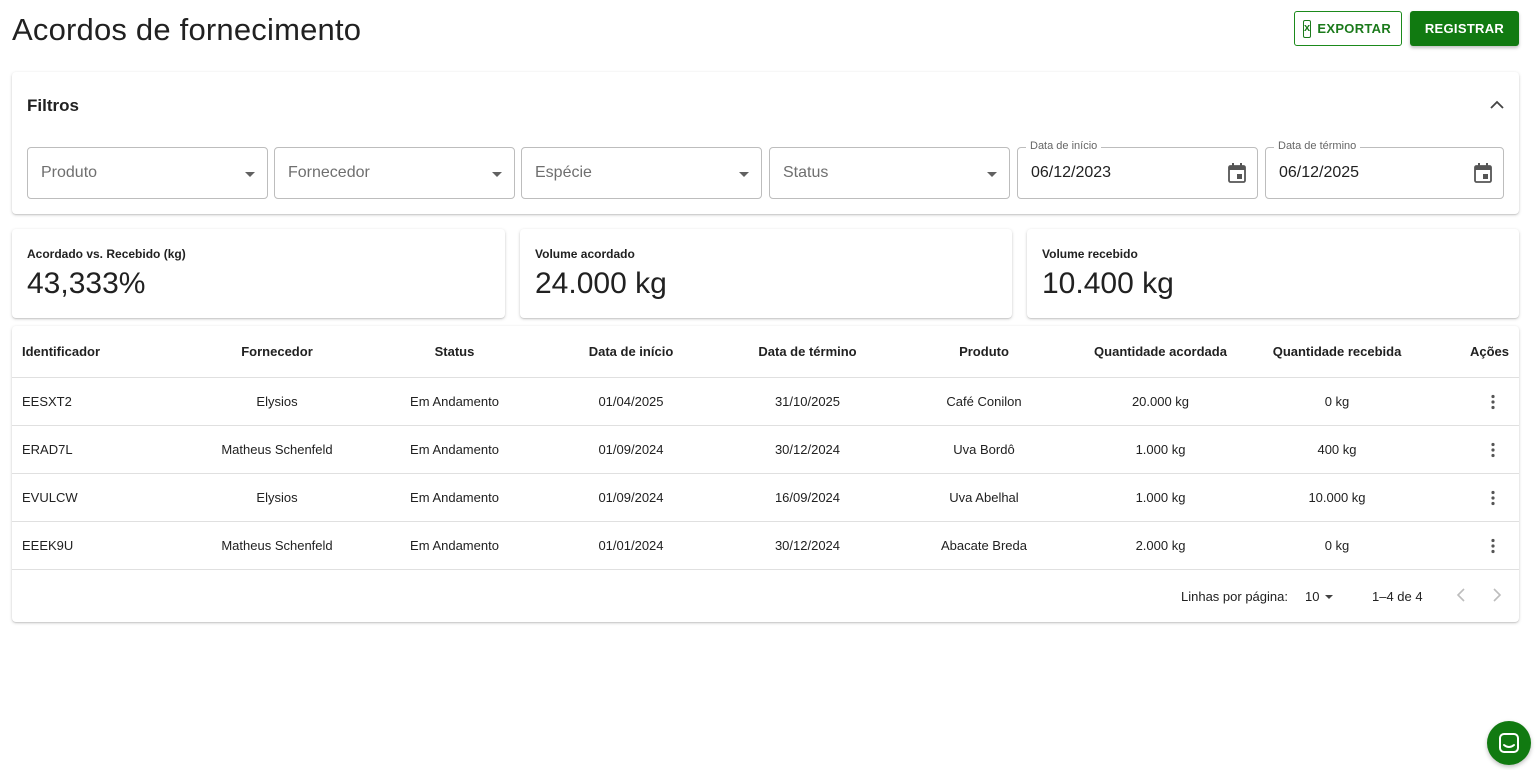 The image size is (1536, 770). What do you see at coordinates (47, 401) in the screenshot?
I see `cell-identifier: EESXT2` at bounding box center [47, 401].